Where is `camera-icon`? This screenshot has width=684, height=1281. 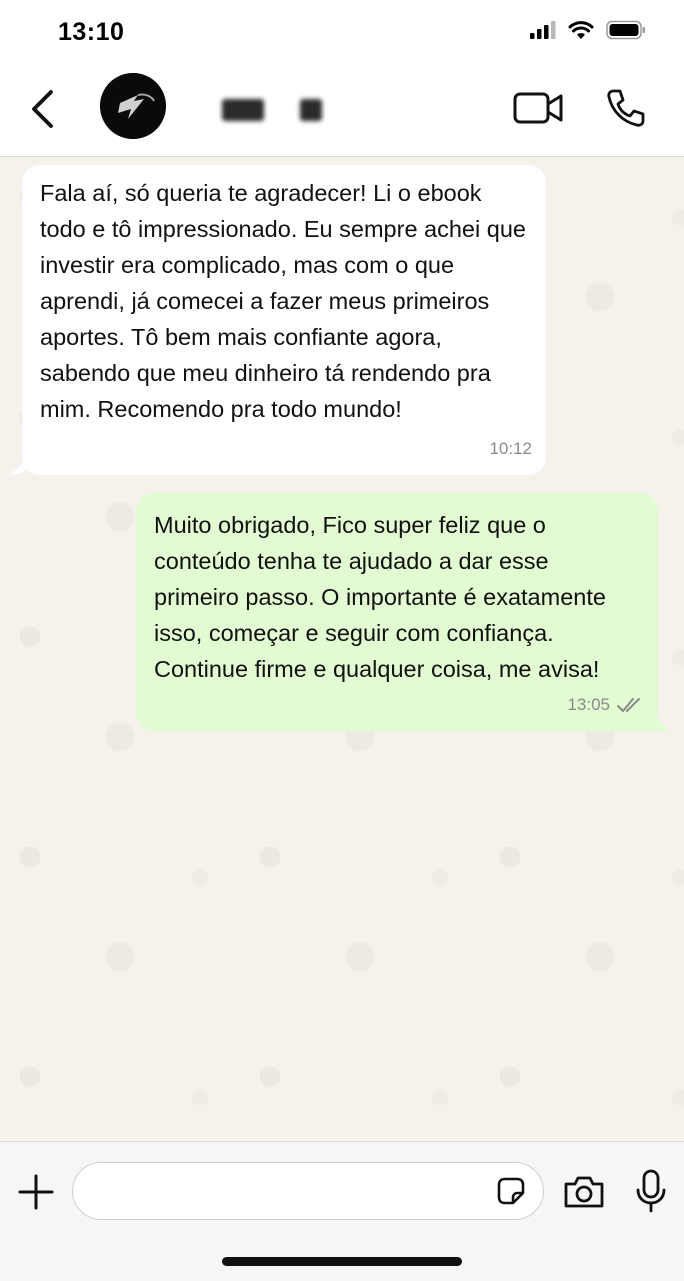
camera-icon is located at coordinates (584, 1192).